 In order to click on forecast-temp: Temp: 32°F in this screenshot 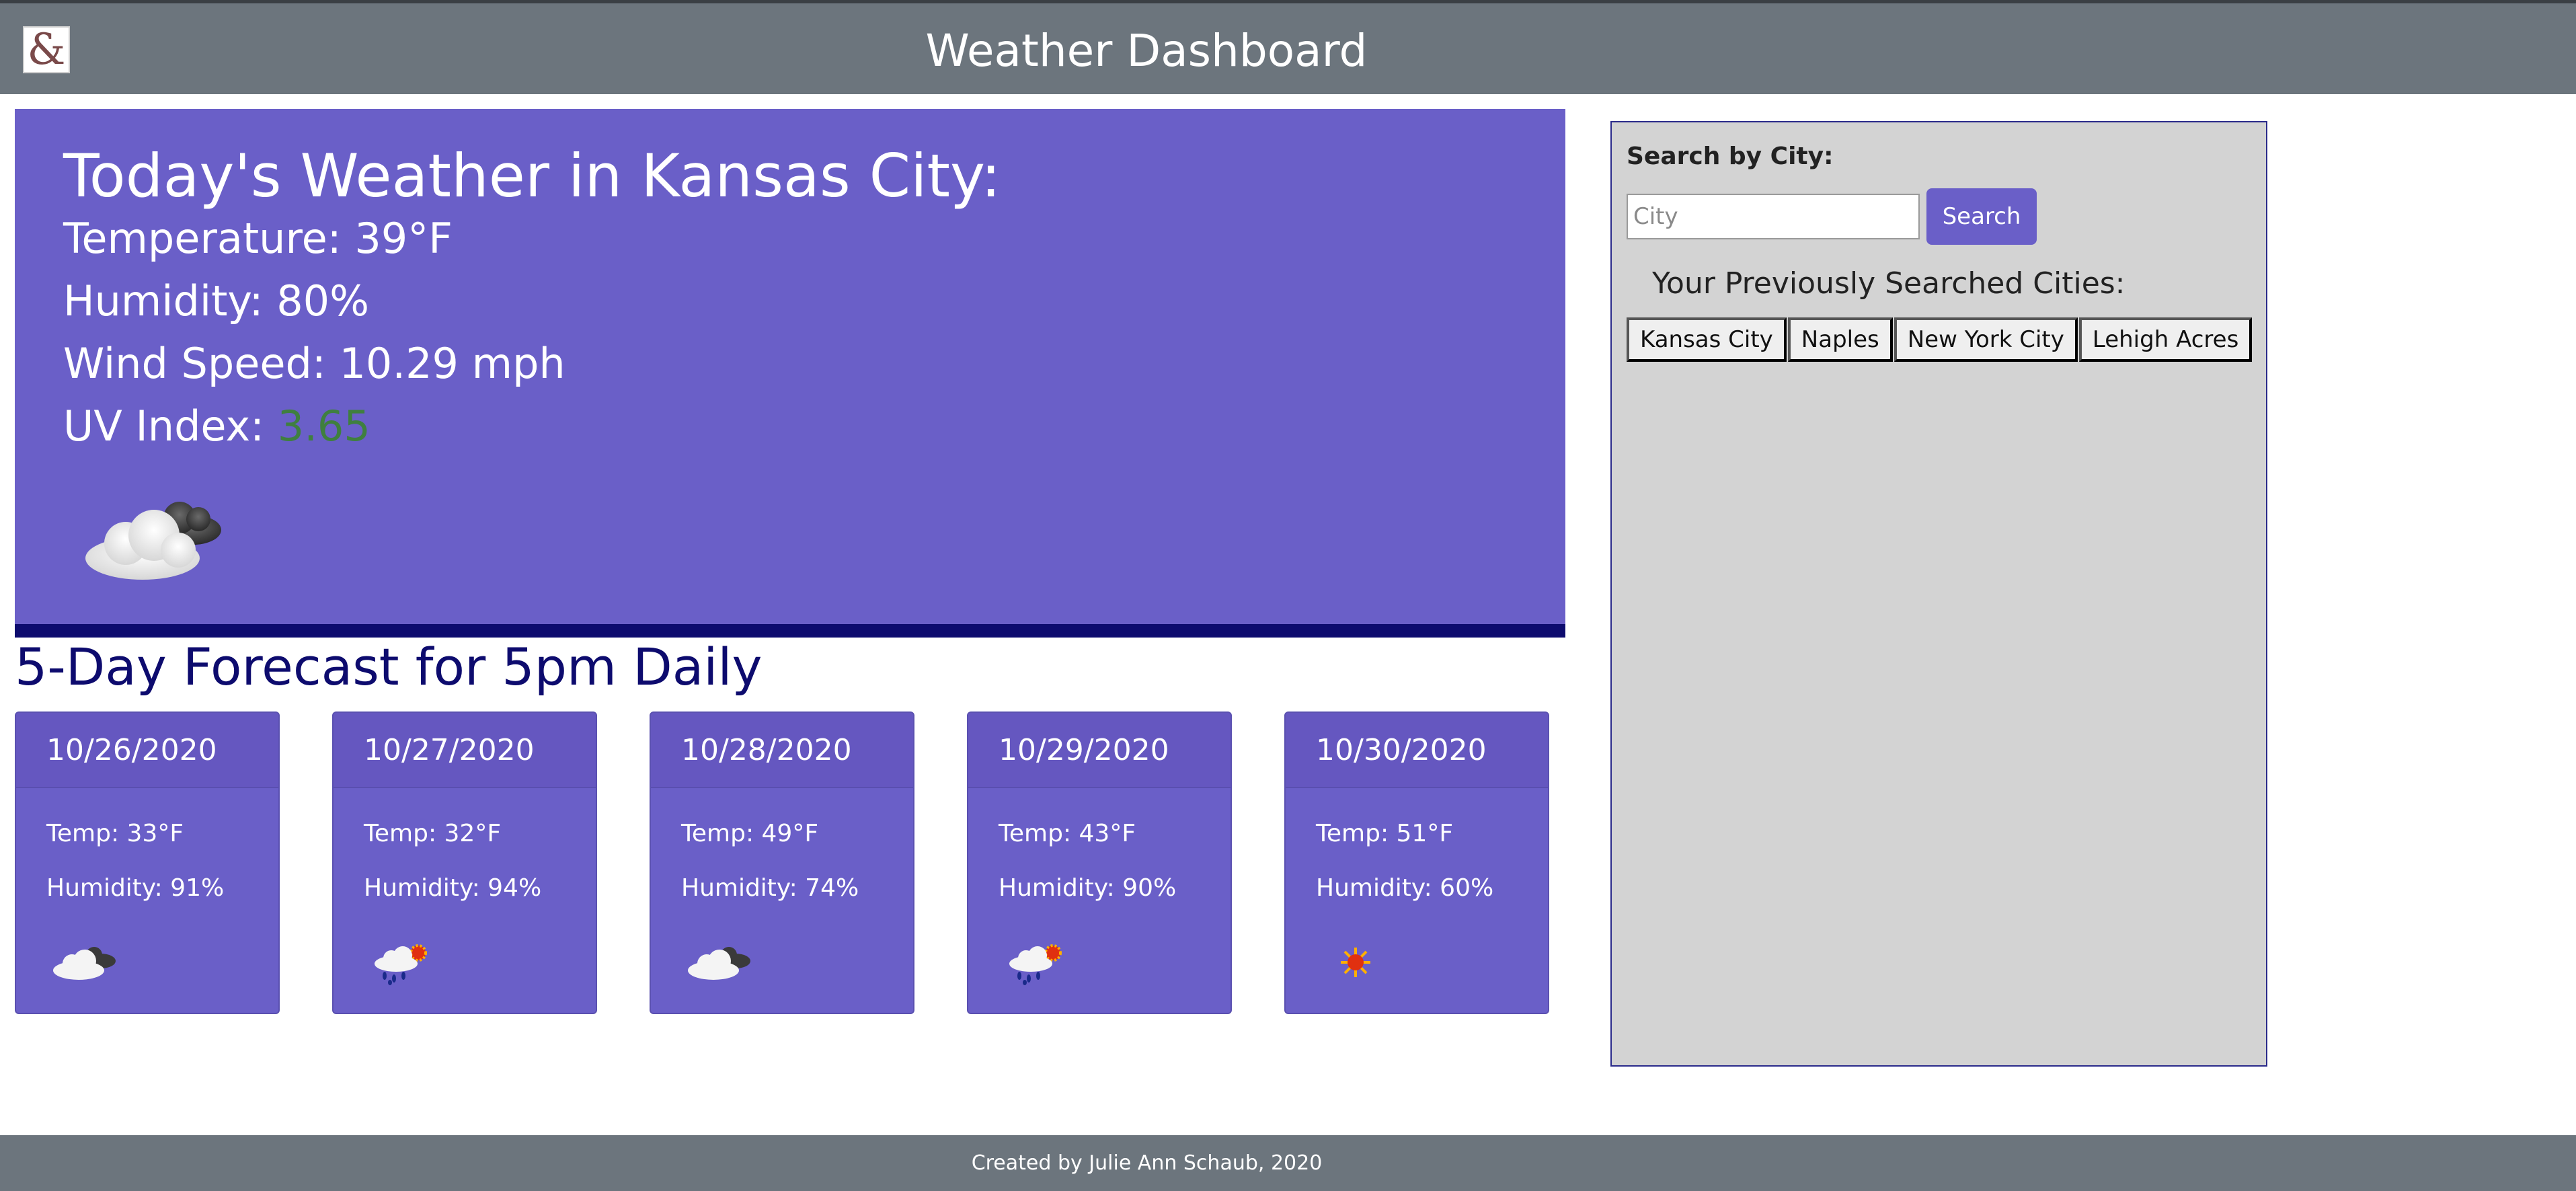, I will do `click(433, 833)`.